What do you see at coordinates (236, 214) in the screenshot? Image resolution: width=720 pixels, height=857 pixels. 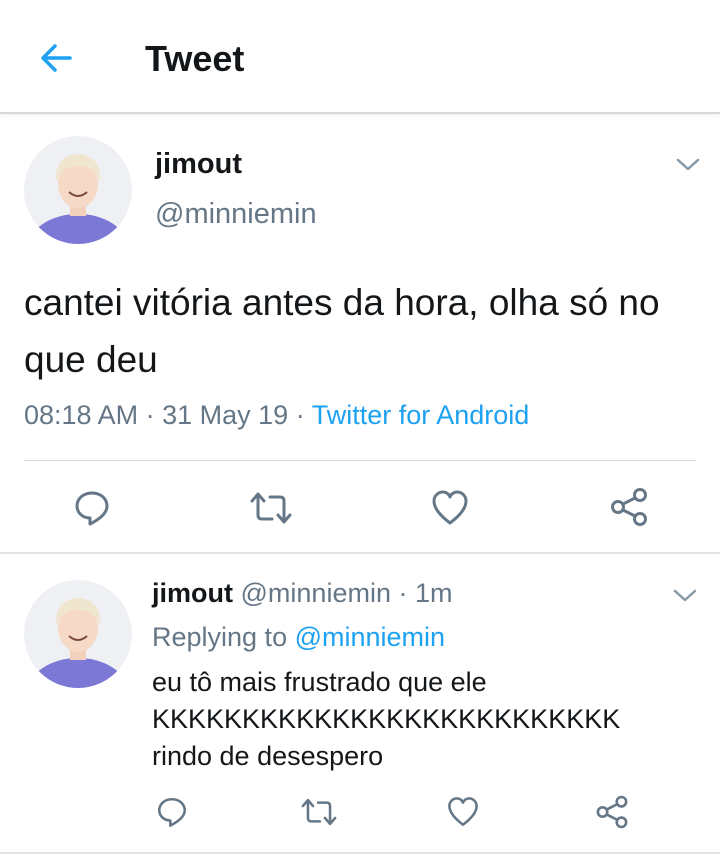 I see `author-handle: @minniemin` at bounding box center [236, 214].